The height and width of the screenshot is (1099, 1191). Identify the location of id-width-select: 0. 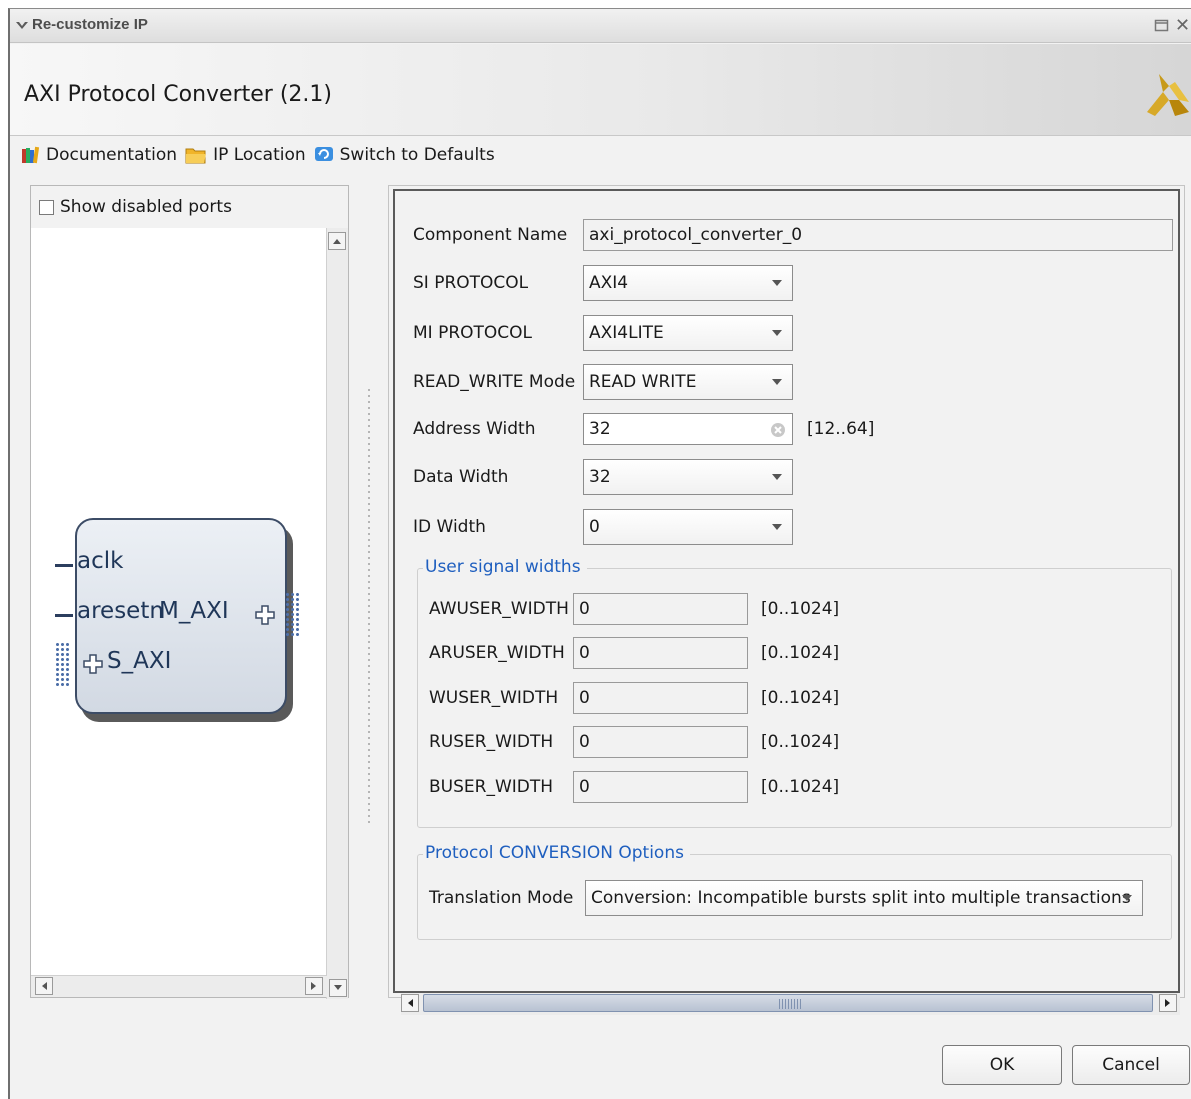
(688, 527).